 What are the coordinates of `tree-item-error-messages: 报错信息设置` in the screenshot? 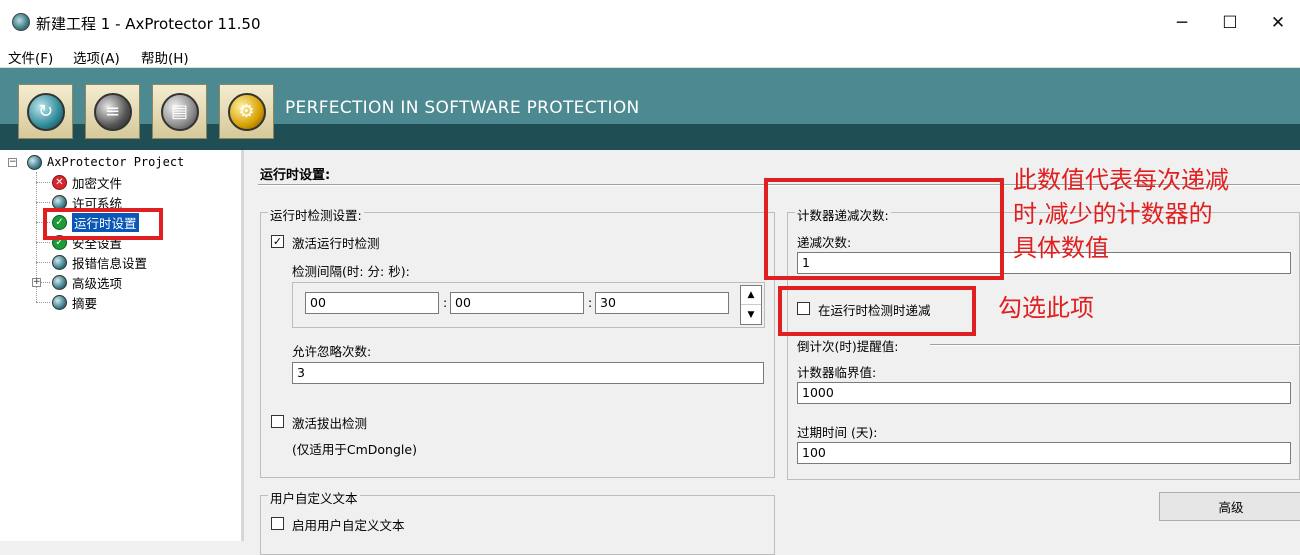 It's located at (99, 262).